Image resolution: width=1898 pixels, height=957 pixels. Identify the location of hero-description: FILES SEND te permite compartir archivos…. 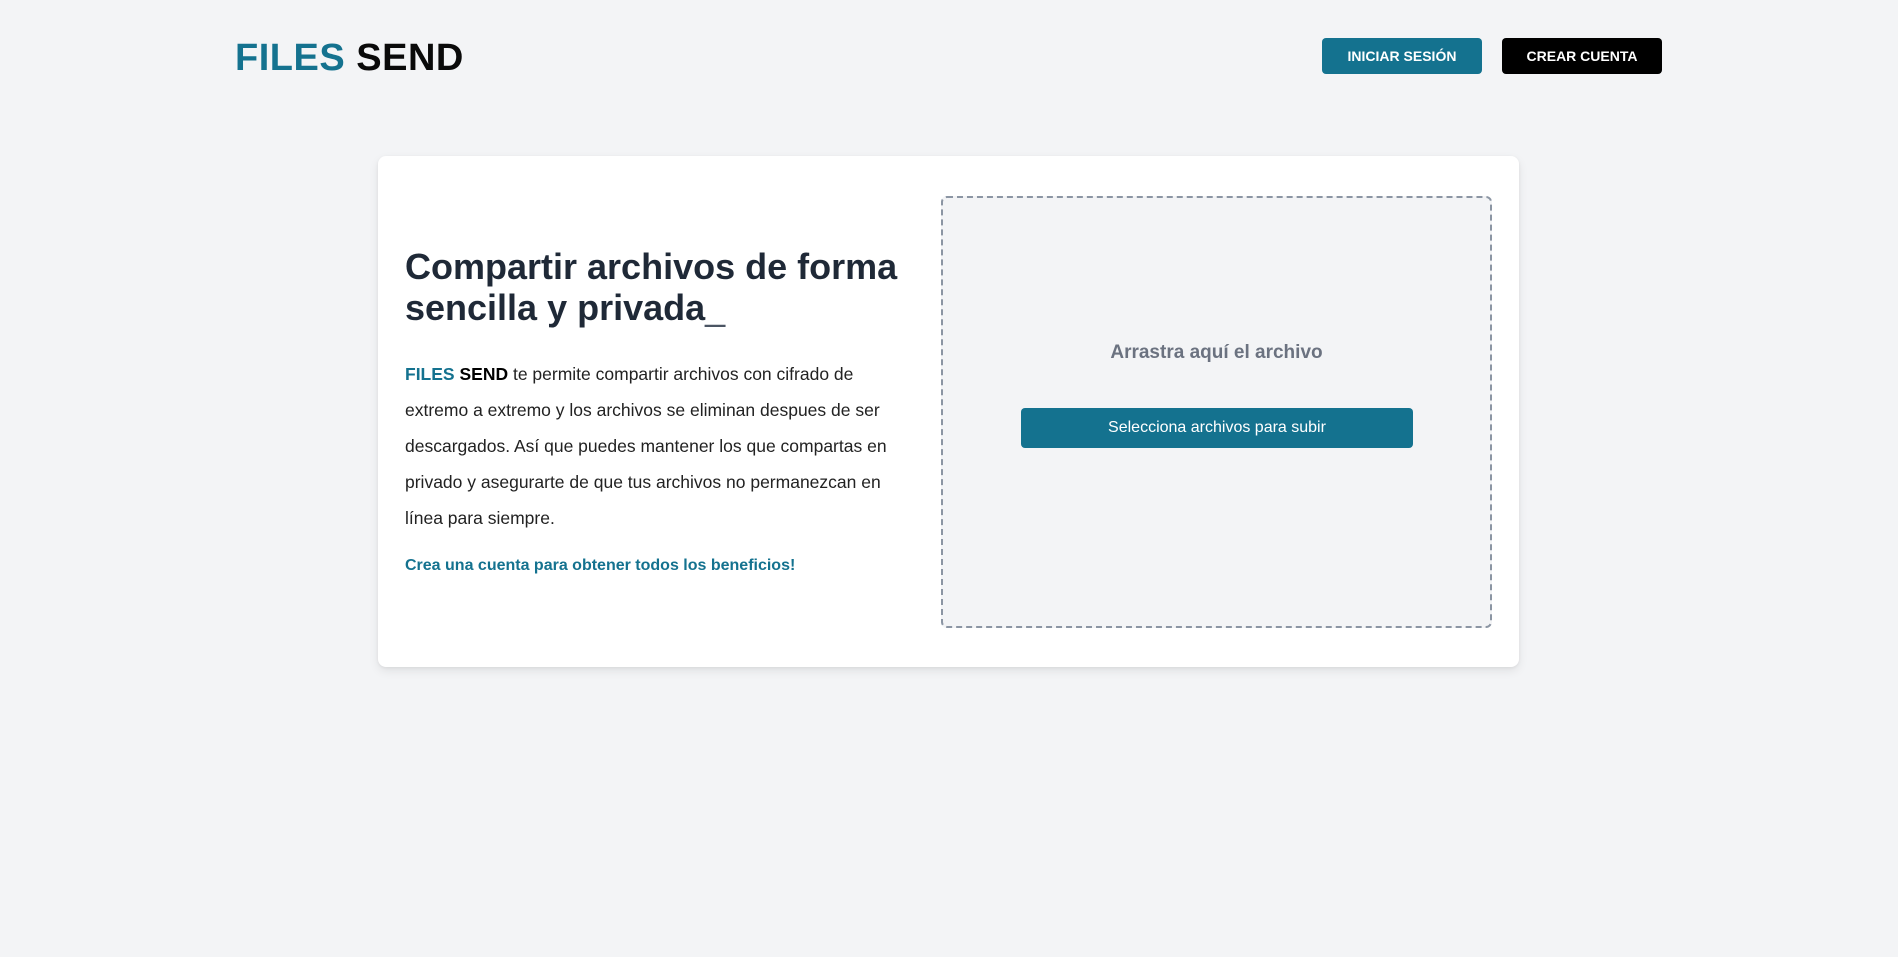
(655, 446).